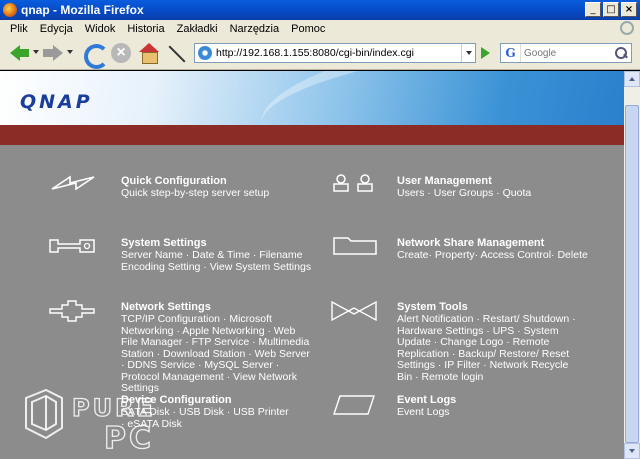 The image size is (640, 459). What do you see at coordinates (56, 29) in the screenshot?
I see `menu-edycja: Edycja` at bounding box center [56, 29].